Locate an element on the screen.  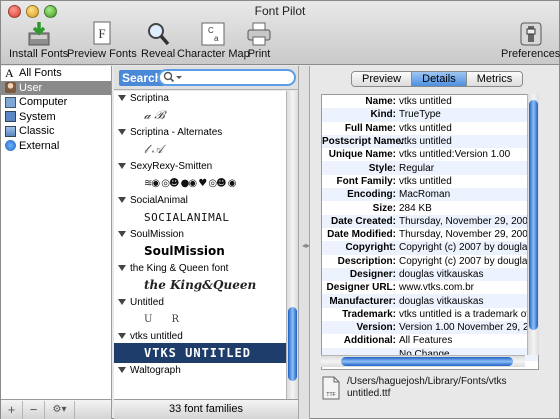
detail-row: Unique Name: vtks untitled:Version 1.00 is located at coordinates (430, 154).